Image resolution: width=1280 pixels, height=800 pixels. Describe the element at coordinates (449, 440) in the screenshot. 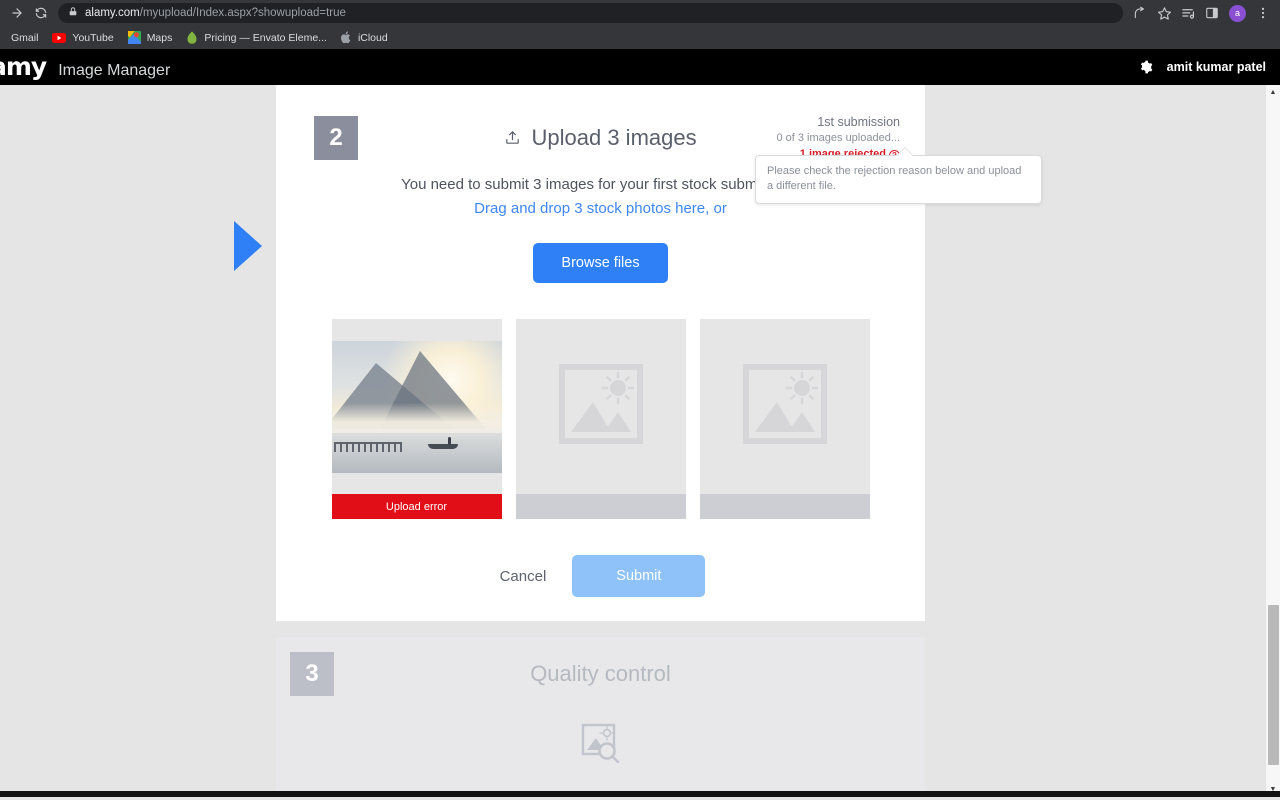

I see `boatman` at that location.